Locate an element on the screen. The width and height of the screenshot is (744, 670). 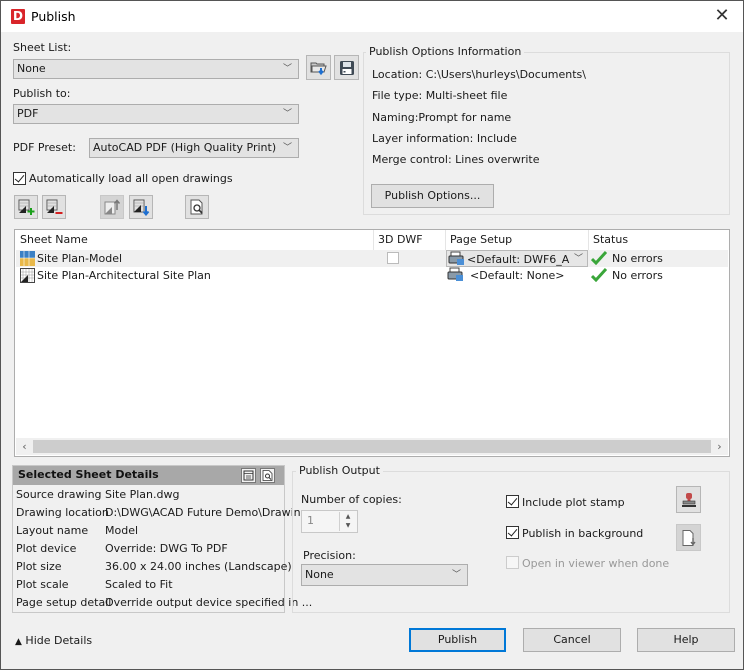
document-download-icon is located at coordinates (689, 537).